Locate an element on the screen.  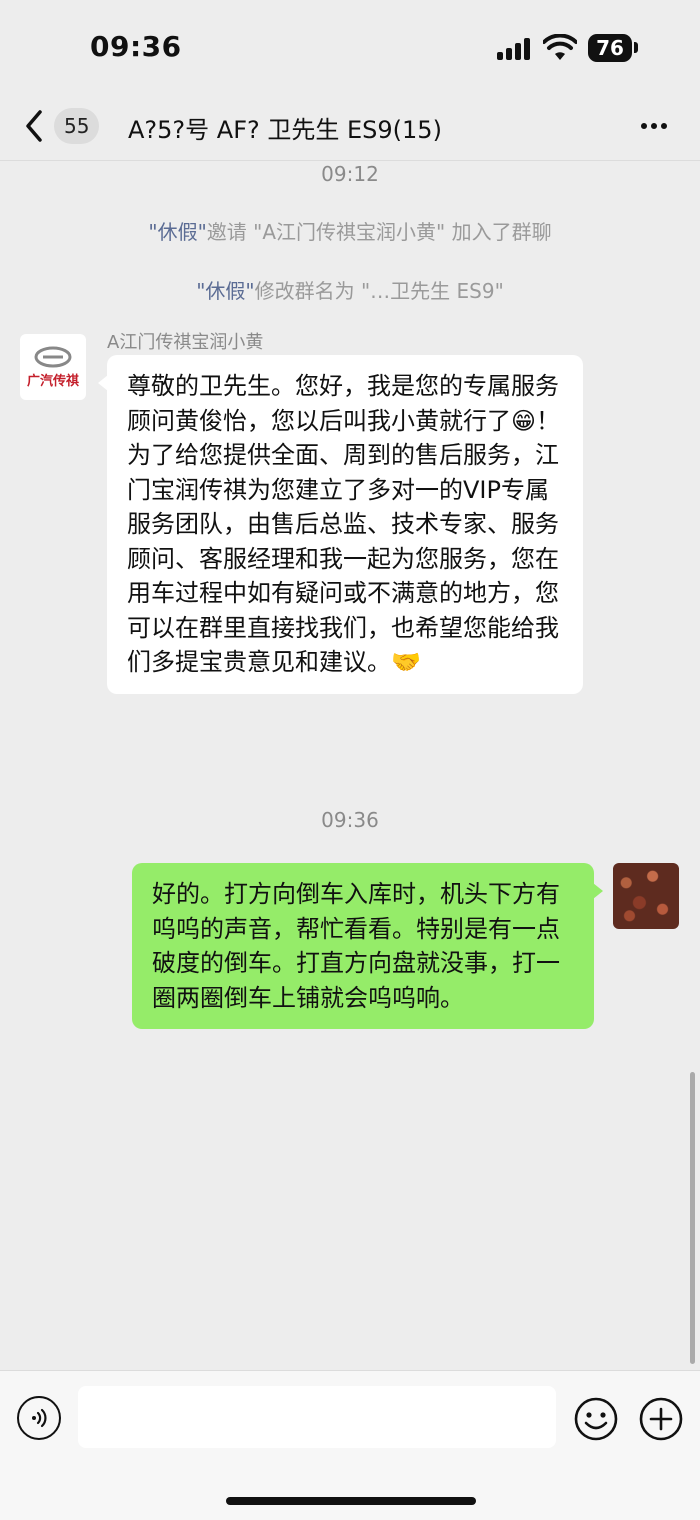
scrollbar is located at coordinates (692, 1218).